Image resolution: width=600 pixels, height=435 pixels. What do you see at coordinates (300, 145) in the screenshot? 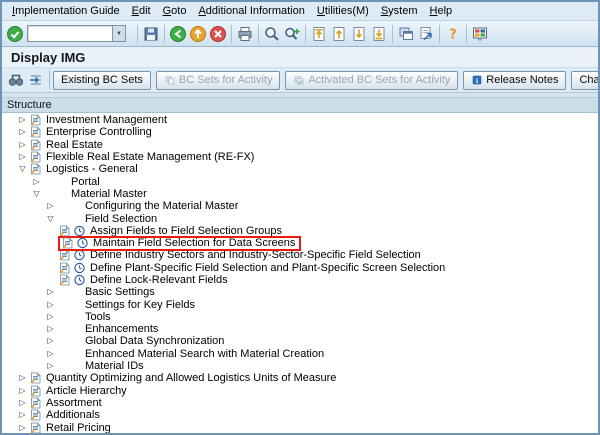
I see `tree-item-real-estate: ▷ Real Estate` at bounding box center [300, 145].